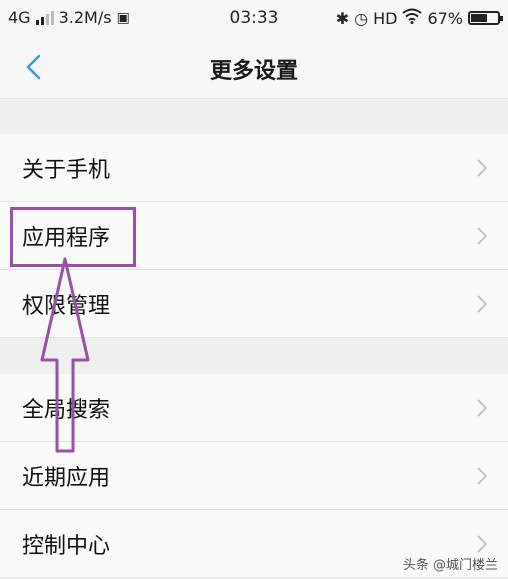 This screenshot has width=508, height=579. What do you see at coordinates (254, 18) in the screenshot?
I see `status-bar: 4G 3.2M/s ▣ 03:33 ✱ ◷ HD 67%` at bounding box center [254, 18].